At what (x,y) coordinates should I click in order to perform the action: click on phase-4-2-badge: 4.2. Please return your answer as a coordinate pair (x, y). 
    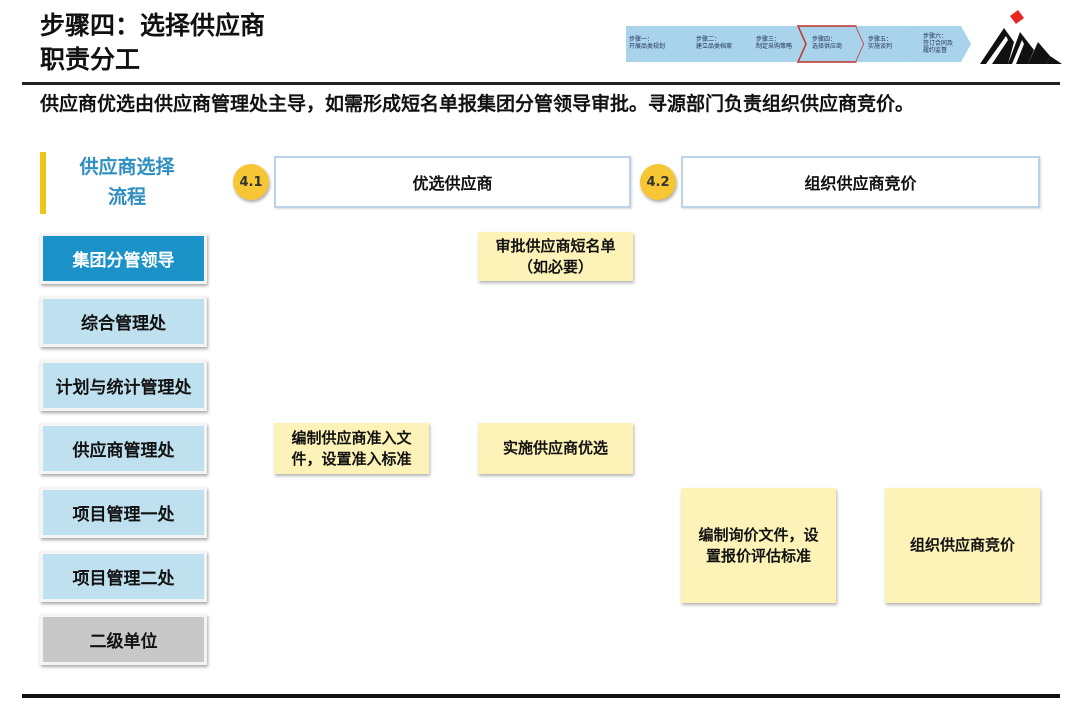
    Looking at the image, I should click on (658, 182).